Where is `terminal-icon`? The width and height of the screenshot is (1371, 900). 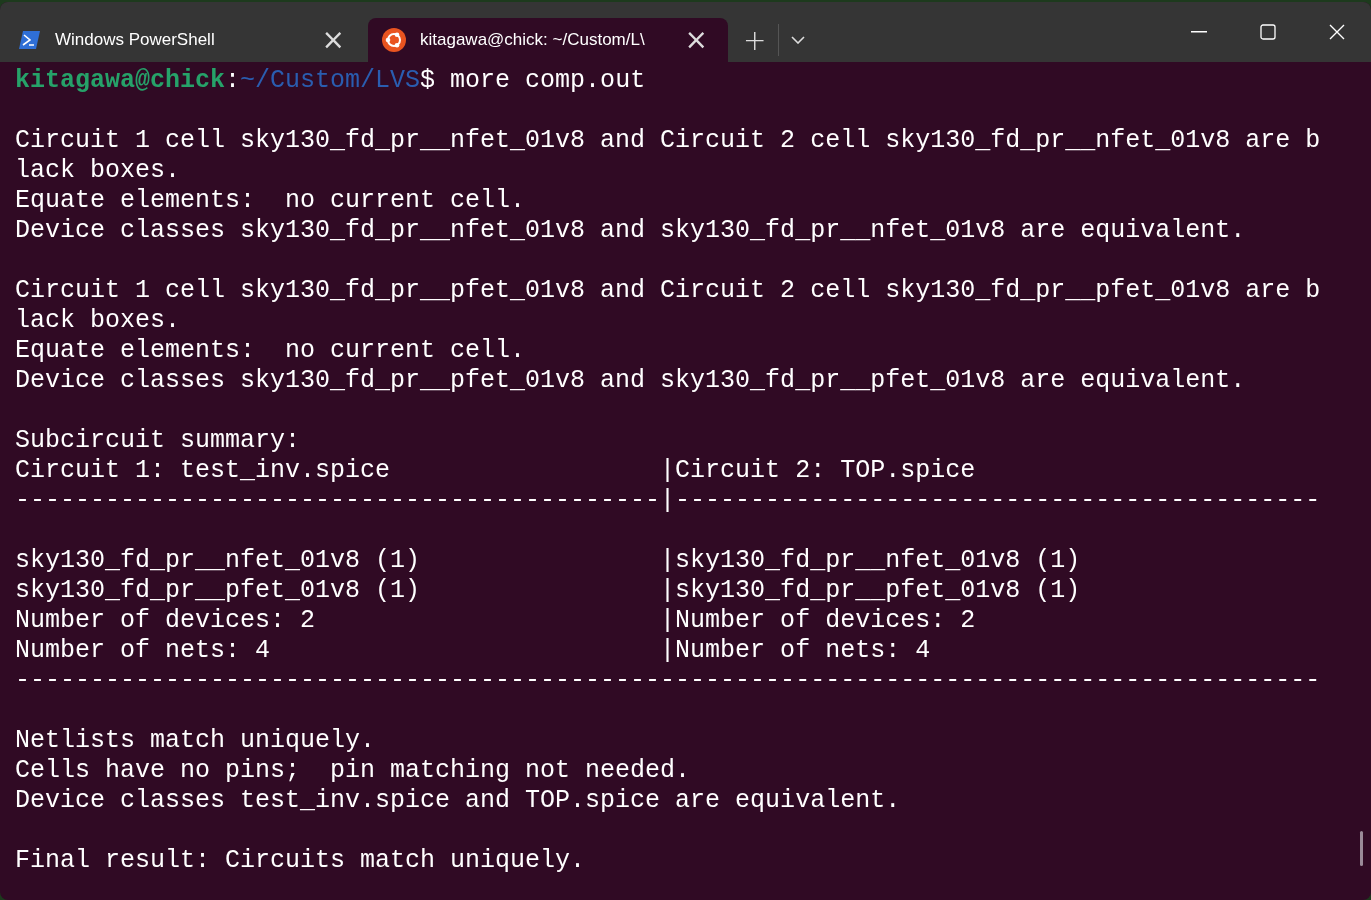 terminal-icon is located at coordinates (30, 40).